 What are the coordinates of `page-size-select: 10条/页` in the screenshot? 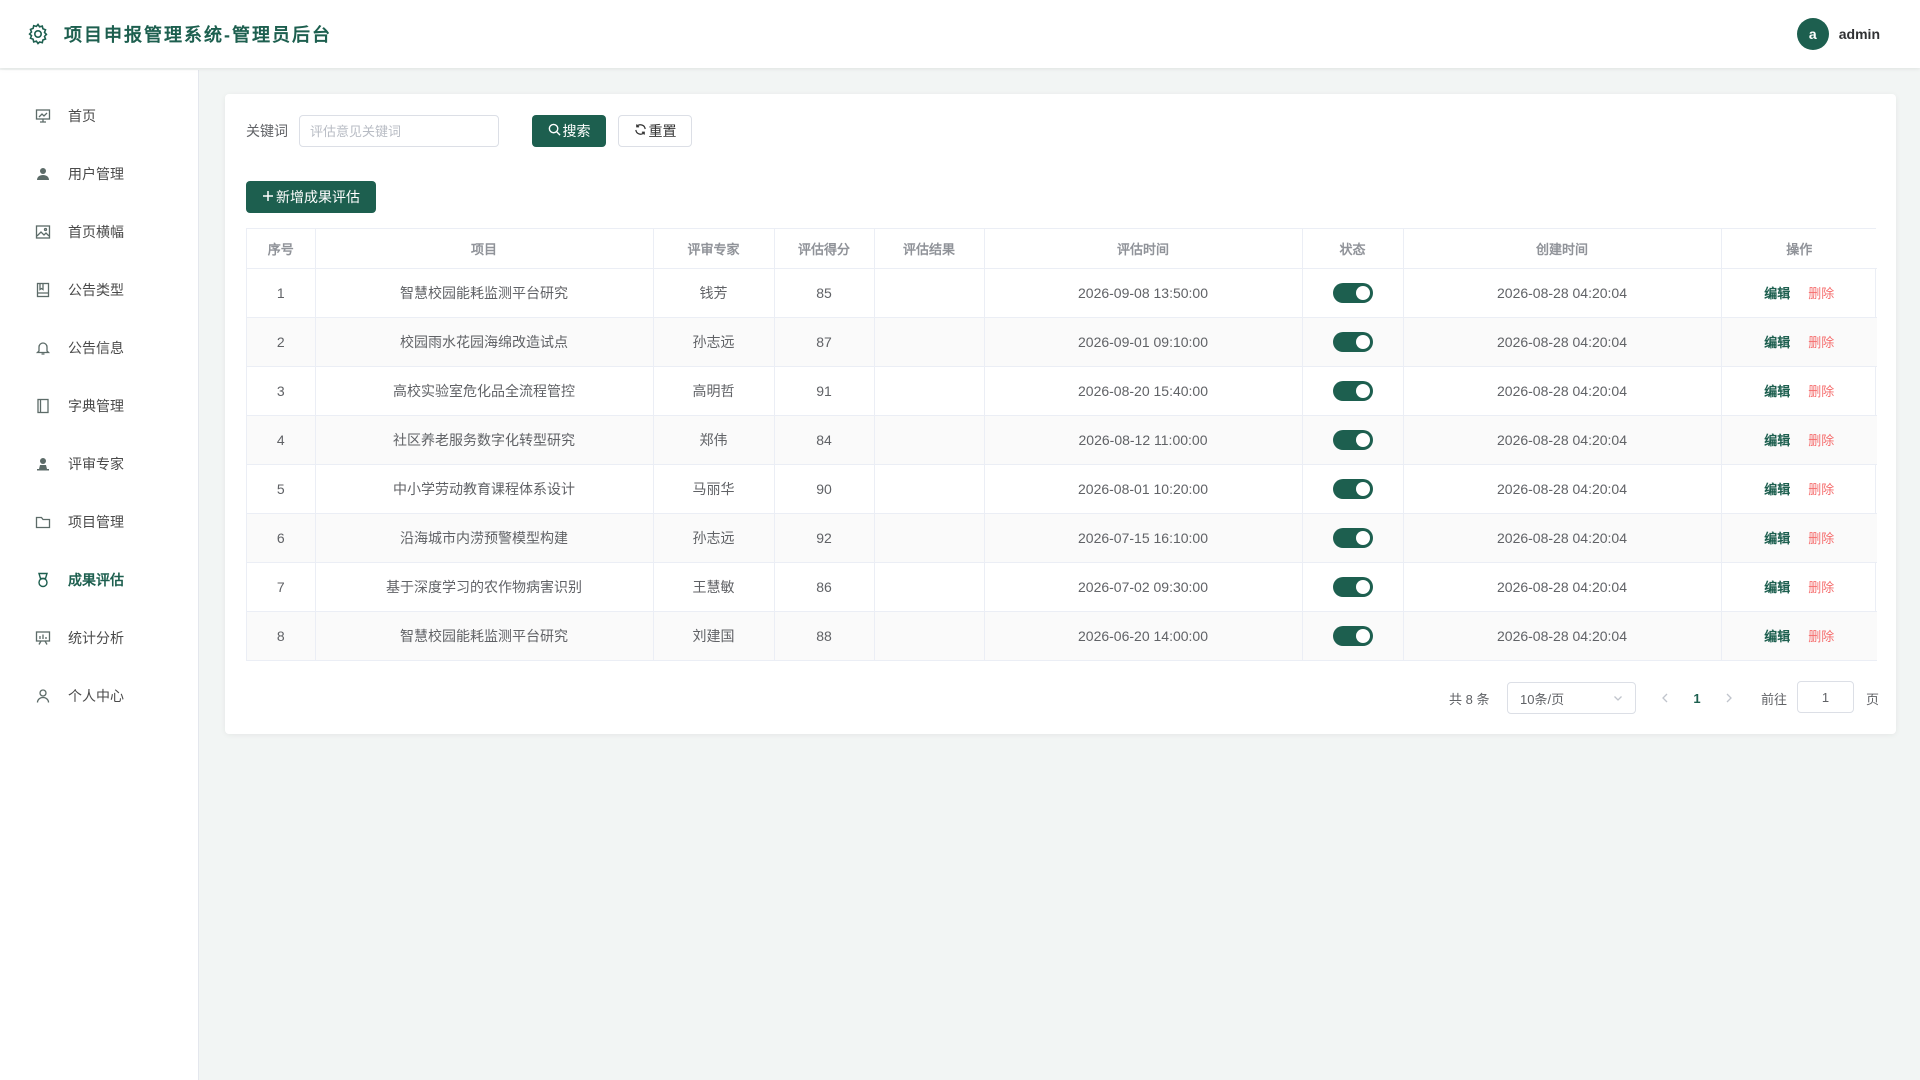 It's located at (1571, 698).